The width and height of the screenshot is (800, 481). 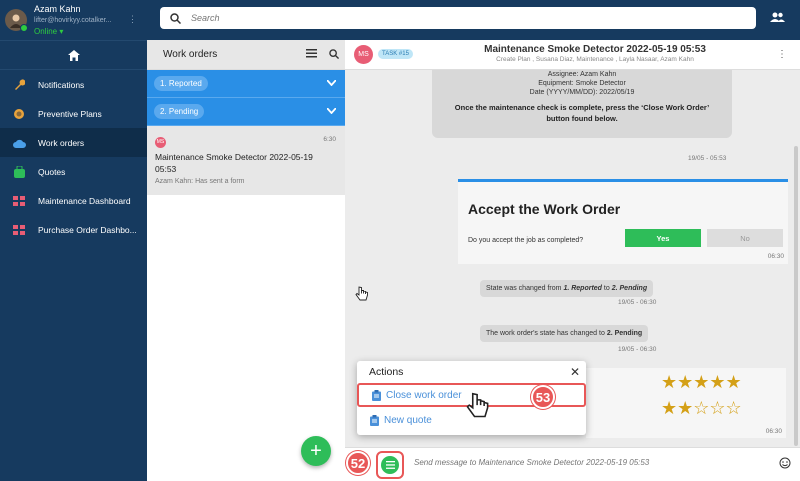 I want to click on date-line: Date (YYYY/MM/DD): 2022/05/19, so click(x=582, y=92).